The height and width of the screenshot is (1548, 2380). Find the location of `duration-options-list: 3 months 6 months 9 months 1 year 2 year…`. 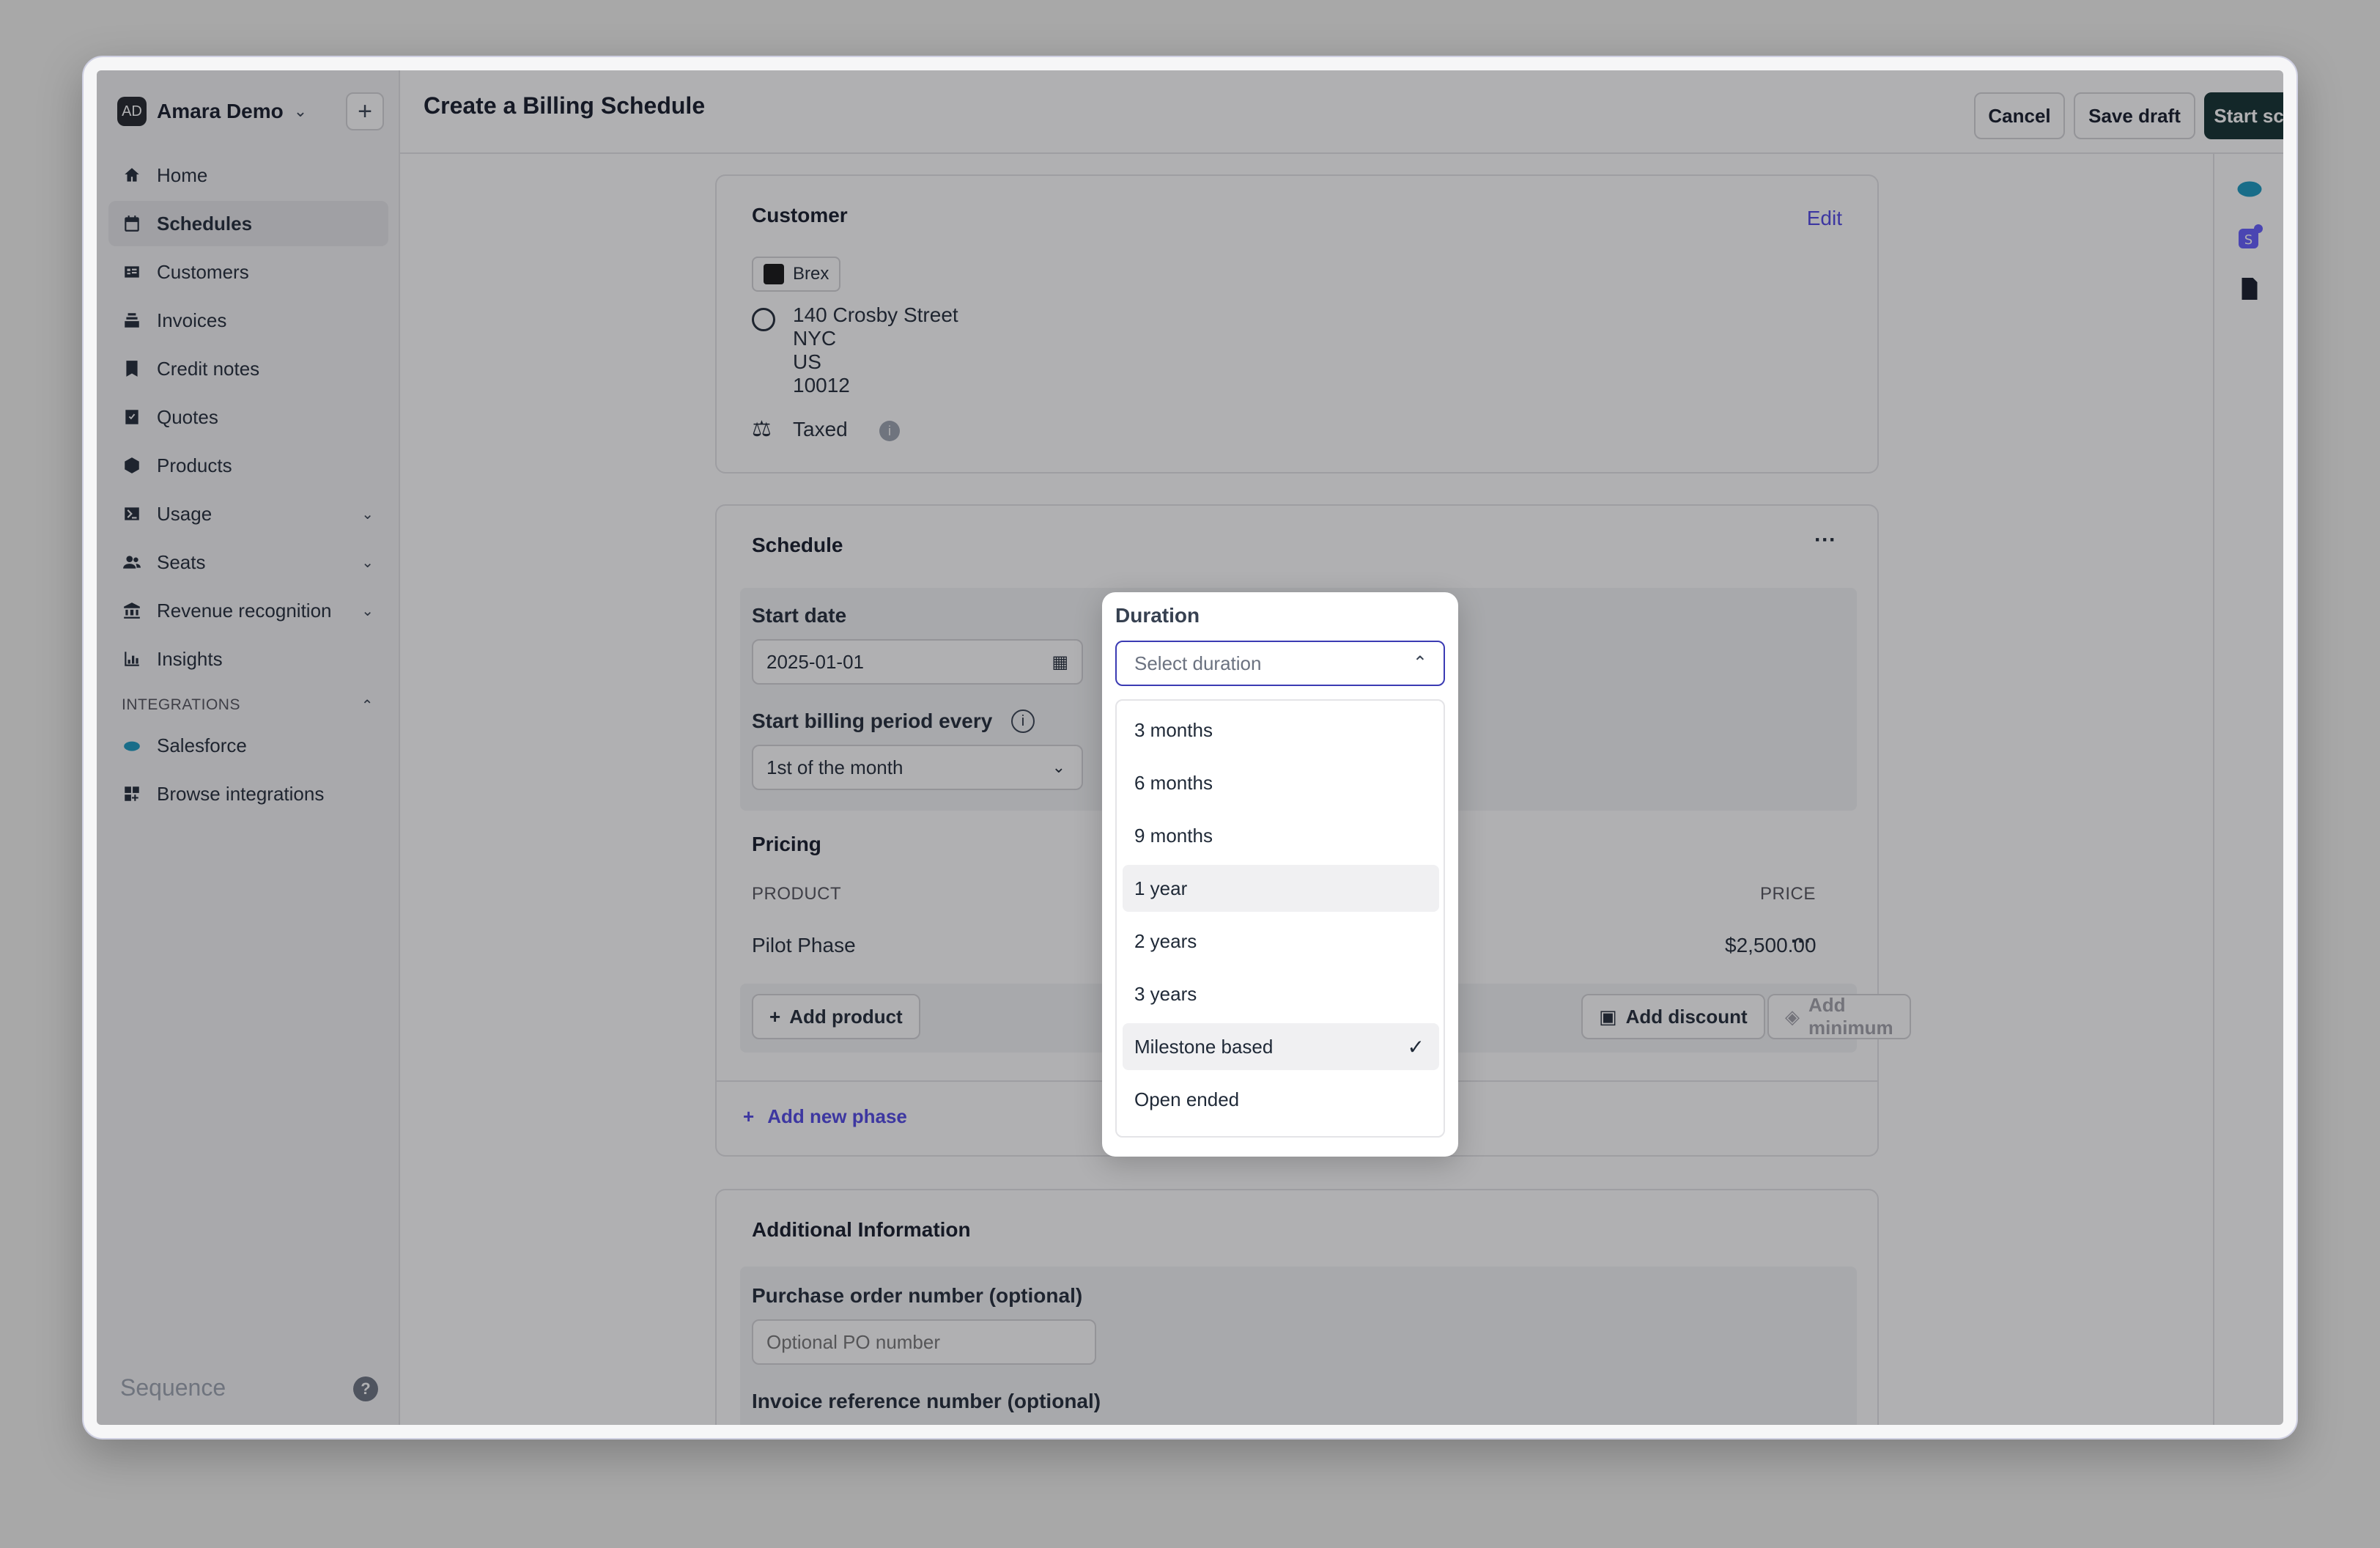

duration-options-list: 3 months 6 months 9 months 1 year 2 year… is located at coordinates (1280, 918).